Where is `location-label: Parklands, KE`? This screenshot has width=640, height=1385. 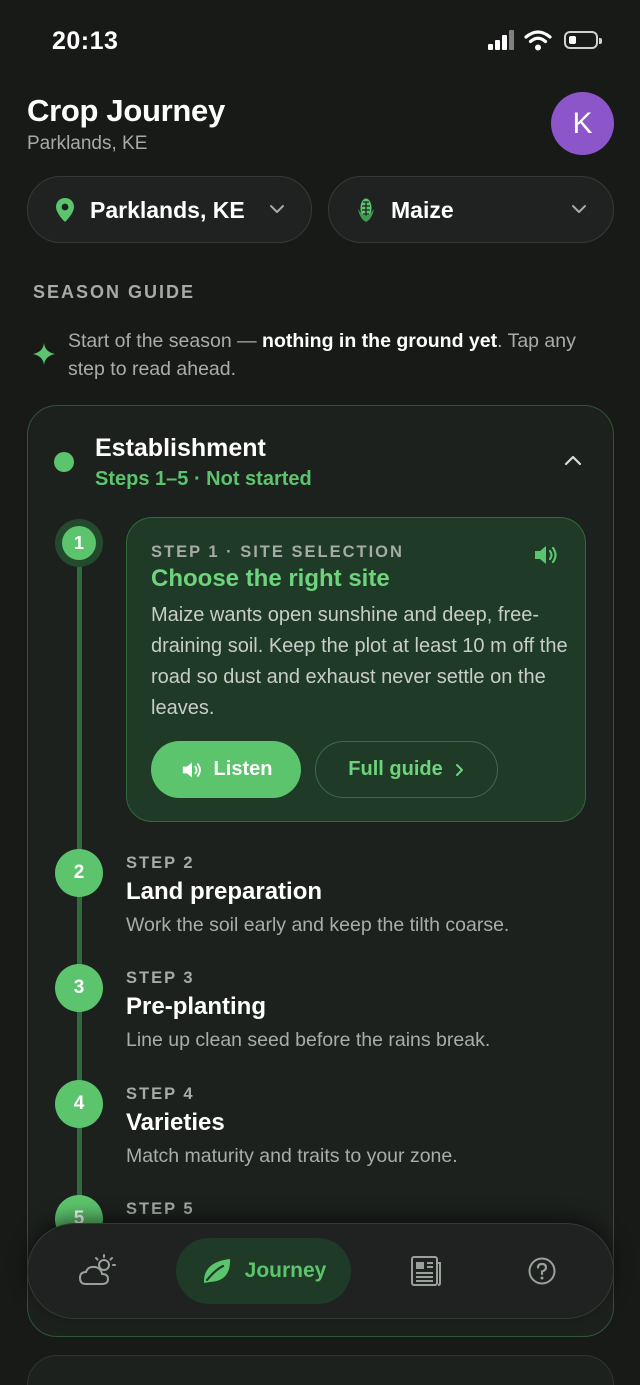
location-label: Parklands, KE is located at coordinates (167, 210).